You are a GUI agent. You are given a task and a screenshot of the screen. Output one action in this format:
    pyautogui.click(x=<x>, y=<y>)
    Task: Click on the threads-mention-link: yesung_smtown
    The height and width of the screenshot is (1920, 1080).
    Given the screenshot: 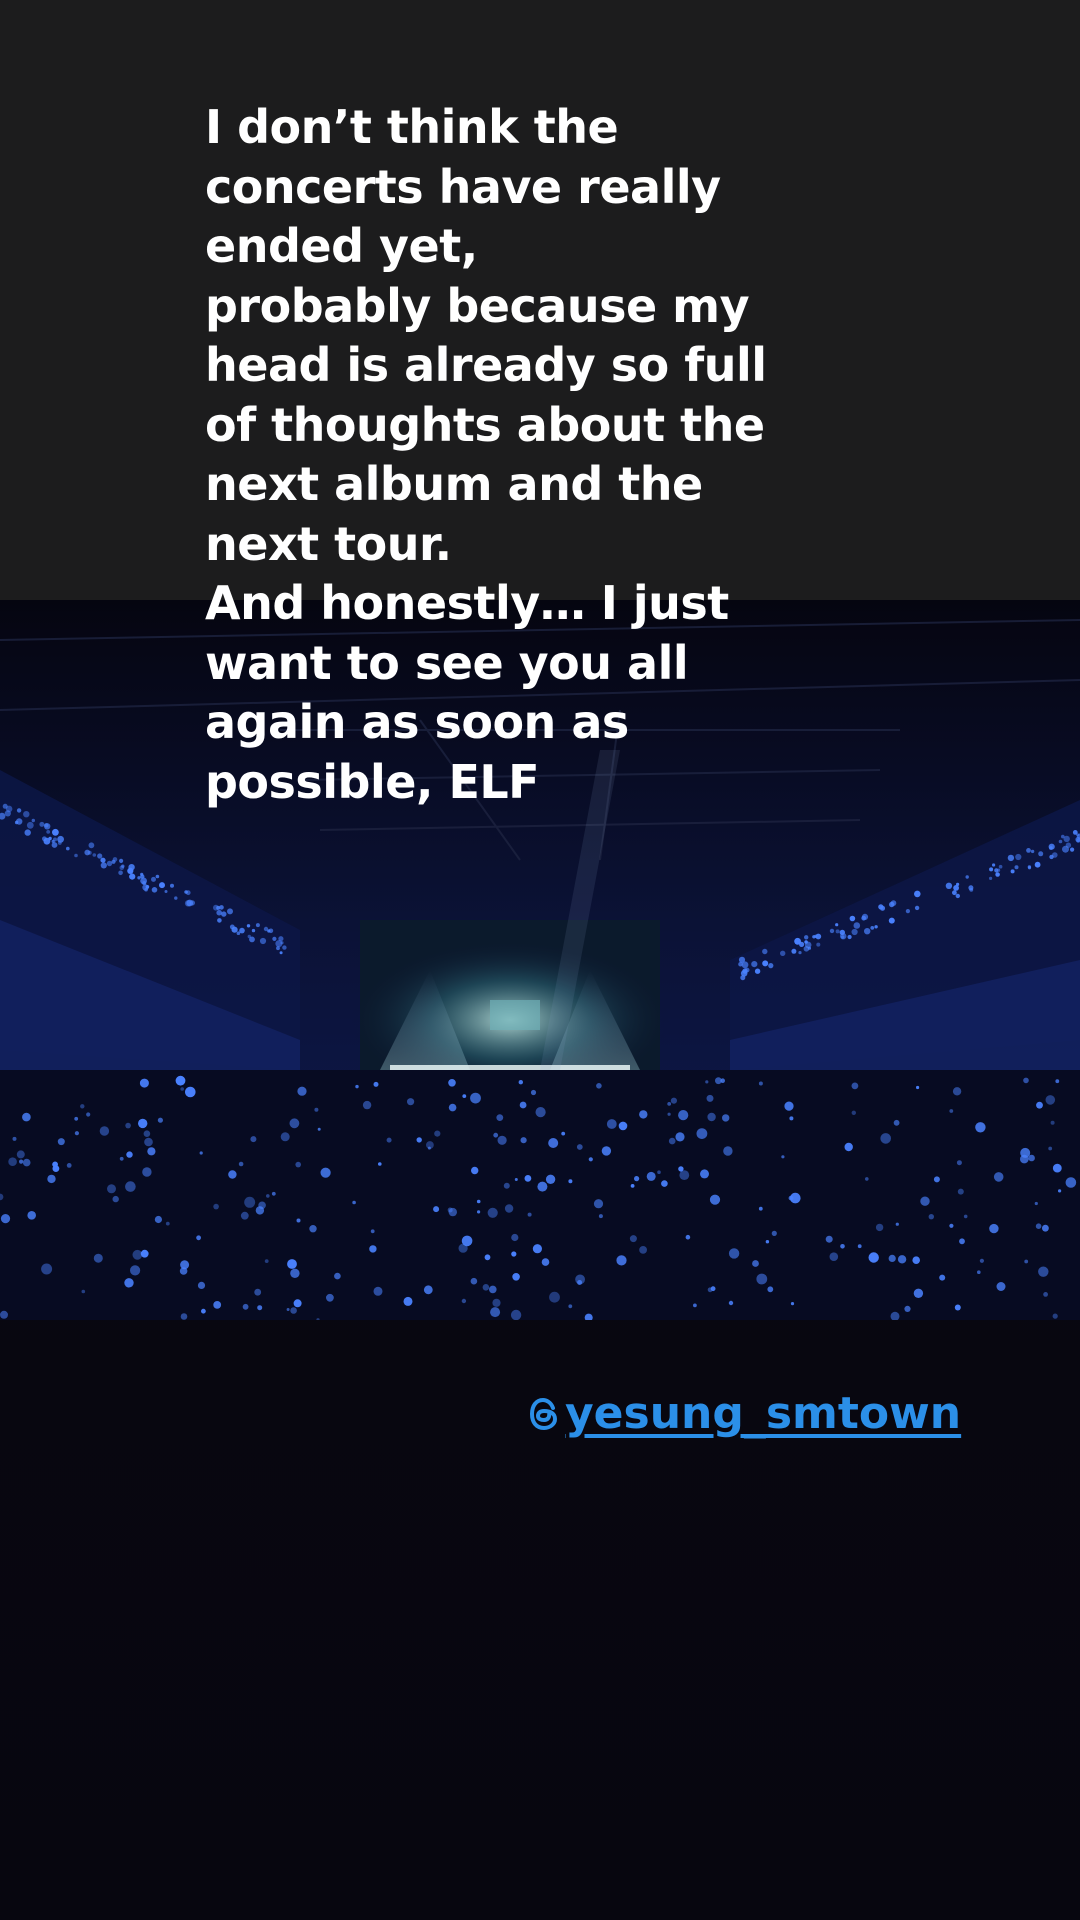 What is the action you would take?
    pyautogui.click(x=744, y=1414)
    